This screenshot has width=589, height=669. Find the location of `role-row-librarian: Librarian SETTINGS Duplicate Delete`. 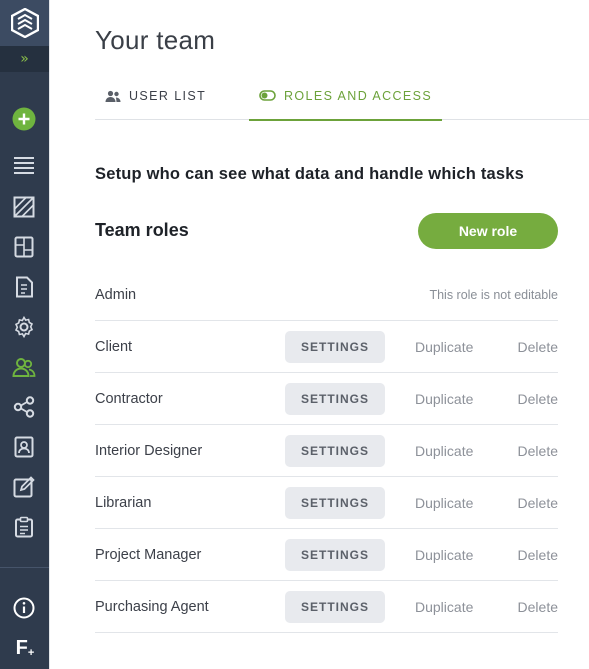

role-row-librarian: Librarian SETTINGS Duplicate Delete is located at coordinates (326, 503).